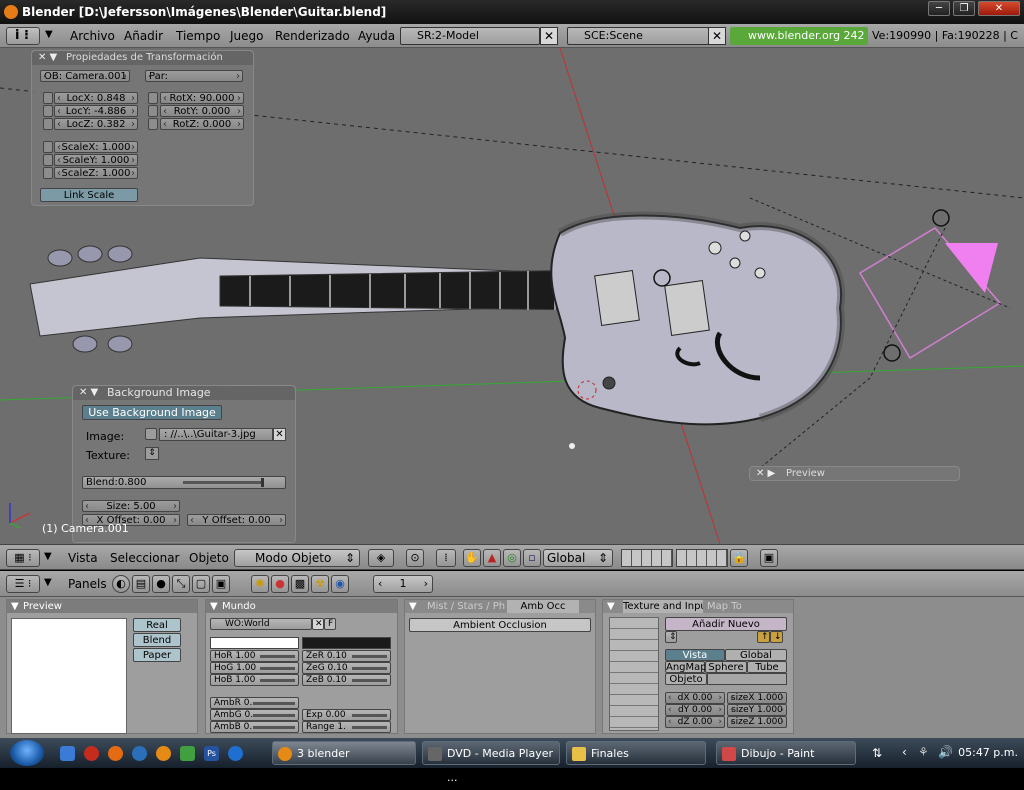 The width and height of the screenshot is (1024, 790). Describe the element at coordinates (717, 36) in the screenshot. I see `scene-delete-button: ✕` at that location.